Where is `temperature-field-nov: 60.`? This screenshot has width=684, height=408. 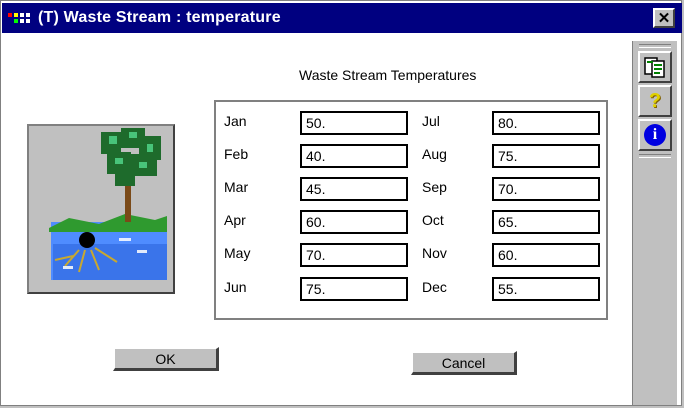
temperature-field-nov: 60. is located at coordinates (546, 255).